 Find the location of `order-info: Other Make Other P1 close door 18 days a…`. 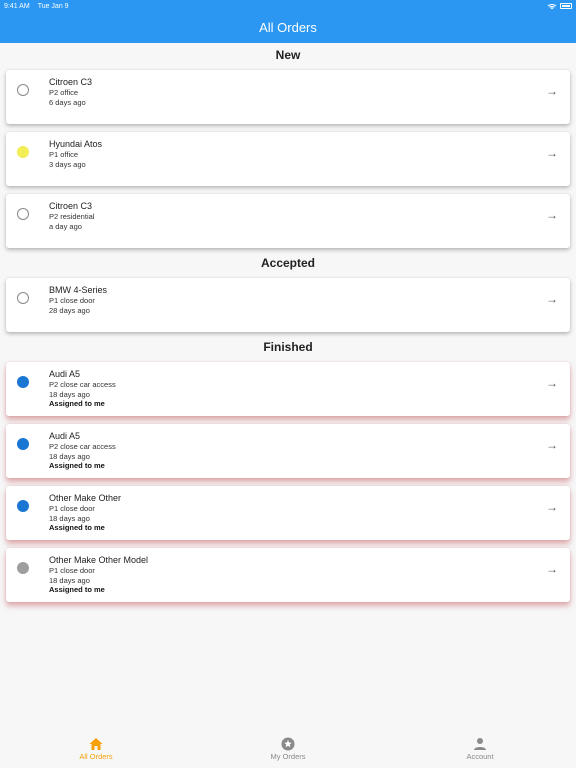

order-info: Other Make Other P1 close door 18 days a… is located at coordinates (85, 512).